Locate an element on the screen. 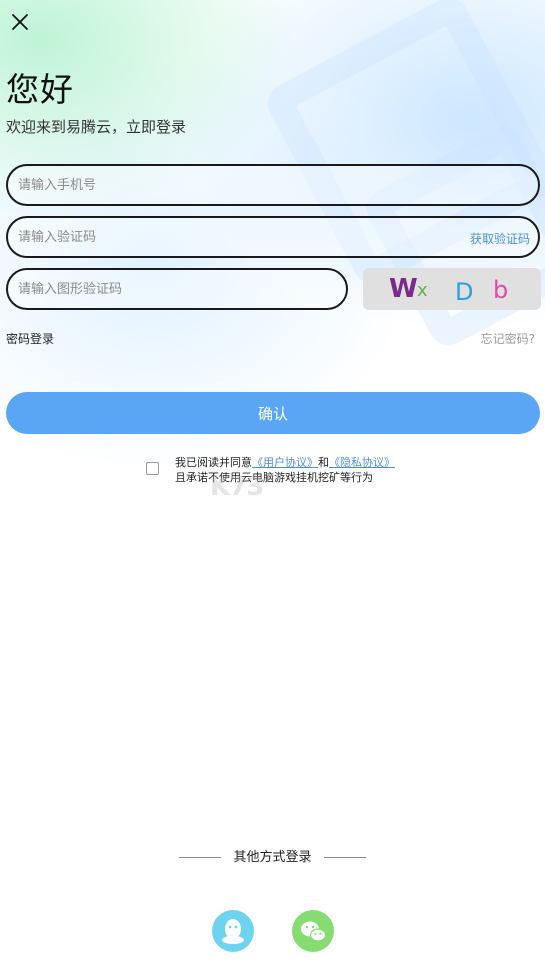 Image resolution: width=545 pixels, height=969 pixels. captcha-char: W is located at coordinates (403, 289).